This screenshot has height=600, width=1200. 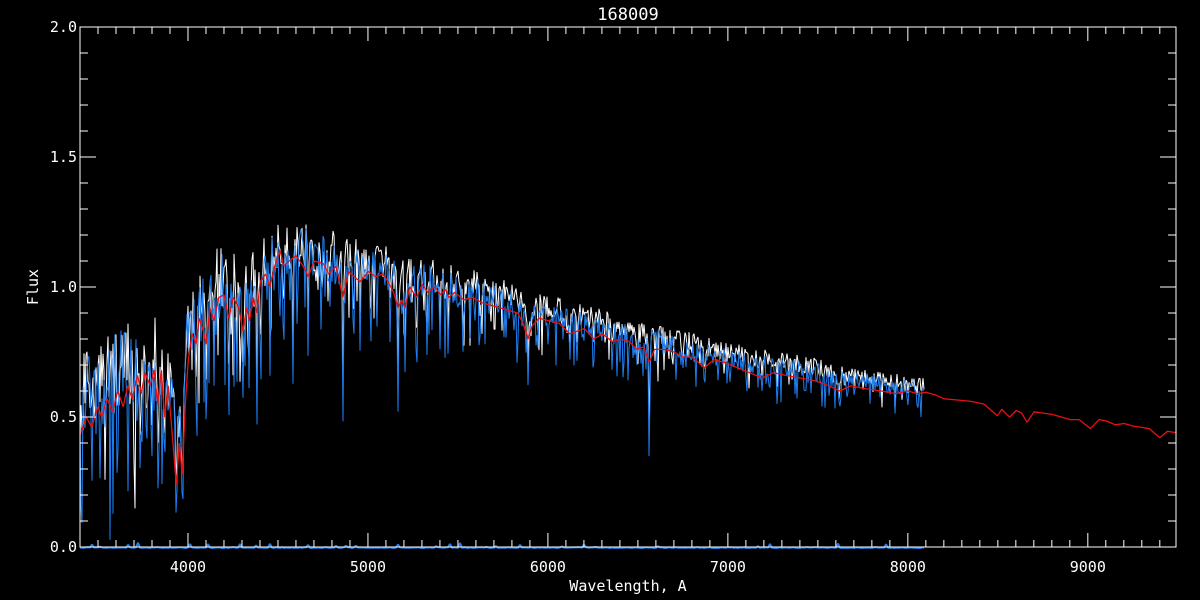 I want to click on y-tick-label: 0.0, so click(x=63, y=547).